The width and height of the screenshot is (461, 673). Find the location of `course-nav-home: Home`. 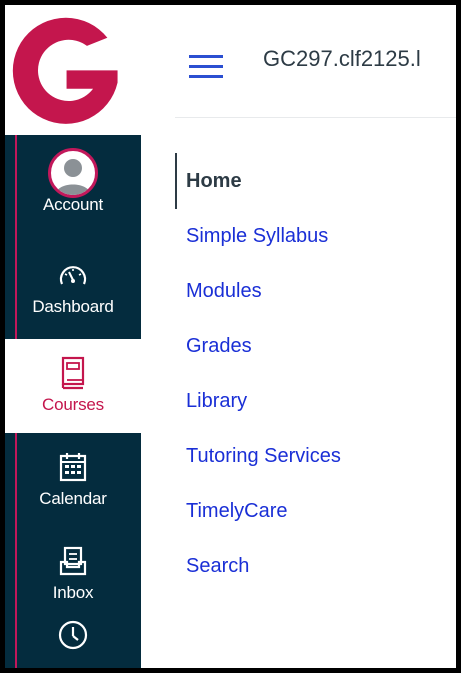

course-nav-home: Home is located at coordinates (214, 181).